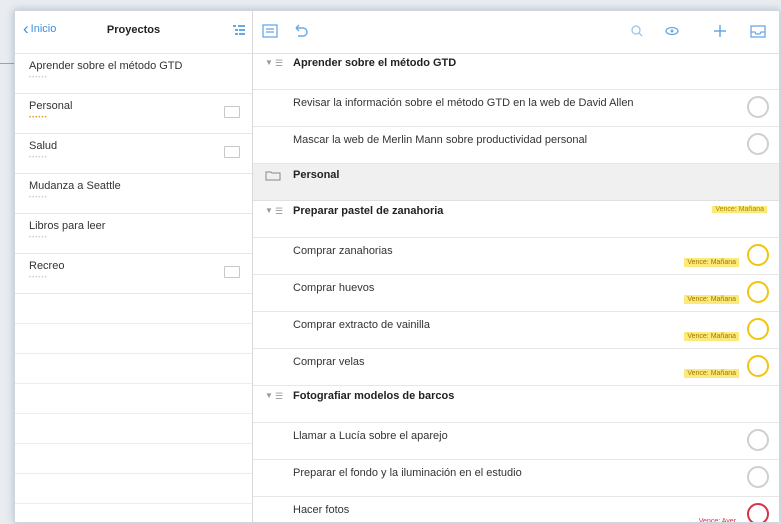 This screenshot has height=524, width=781. What do you see at coordinates (47, 266) in the screenshot?
I see `project-name: Recreo` at bounding box center [47, 266].